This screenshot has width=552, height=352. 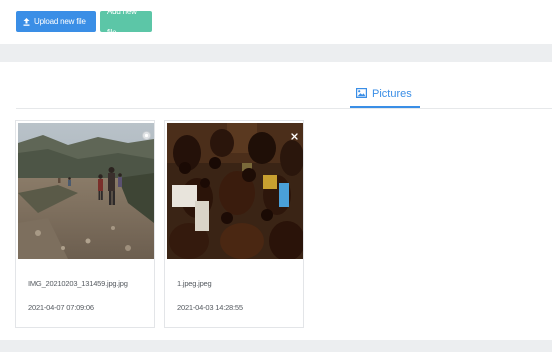 I want to click on tab-pictures-label: Pictures, so click(x=392, y=94).